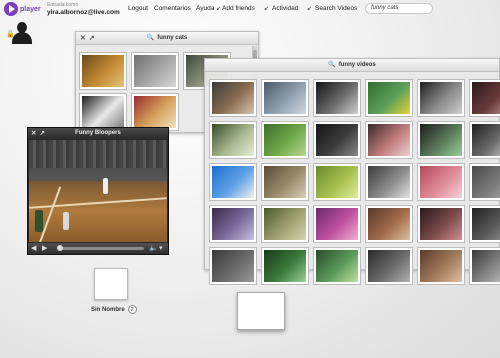 Image resolution: width=500 pixels, height=358 pixels. I want to click on progress-knob, so click(60, 248).